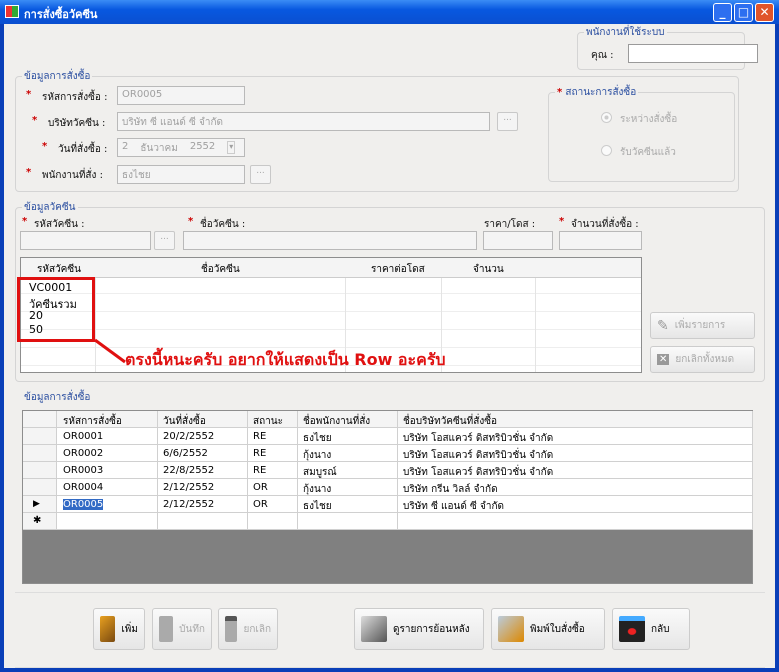 This screenshot has width=779, height=672. What do you see at coordinates (83, 470) in the screenshot?
I see `table-cell: OR0003` at bounding box center [83, 470].